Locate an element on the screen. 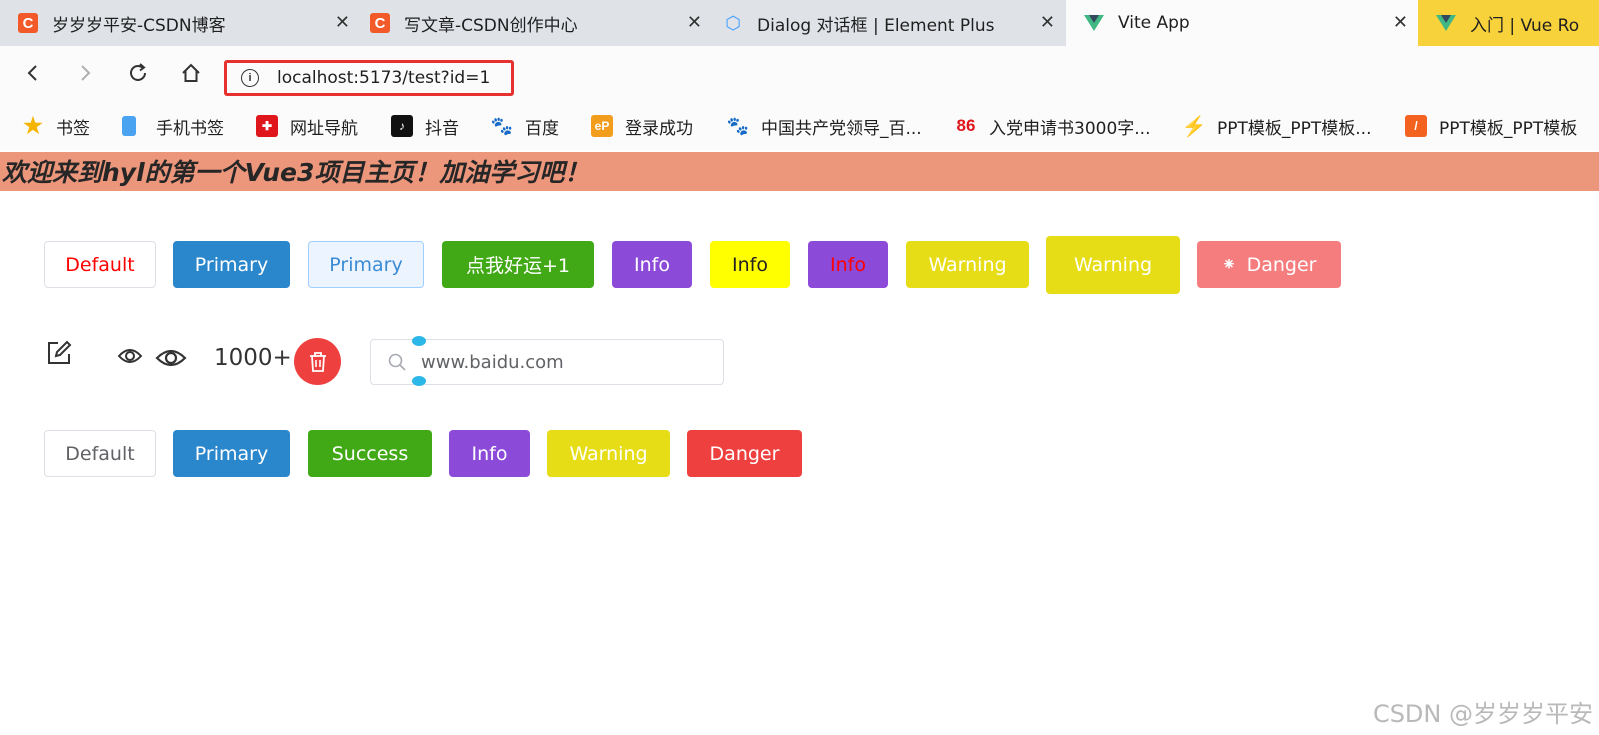 The width and height of the screenshot is (1599, 735). browser-tab-active: Vite App ✕ is located at coordinates (1242, 23).